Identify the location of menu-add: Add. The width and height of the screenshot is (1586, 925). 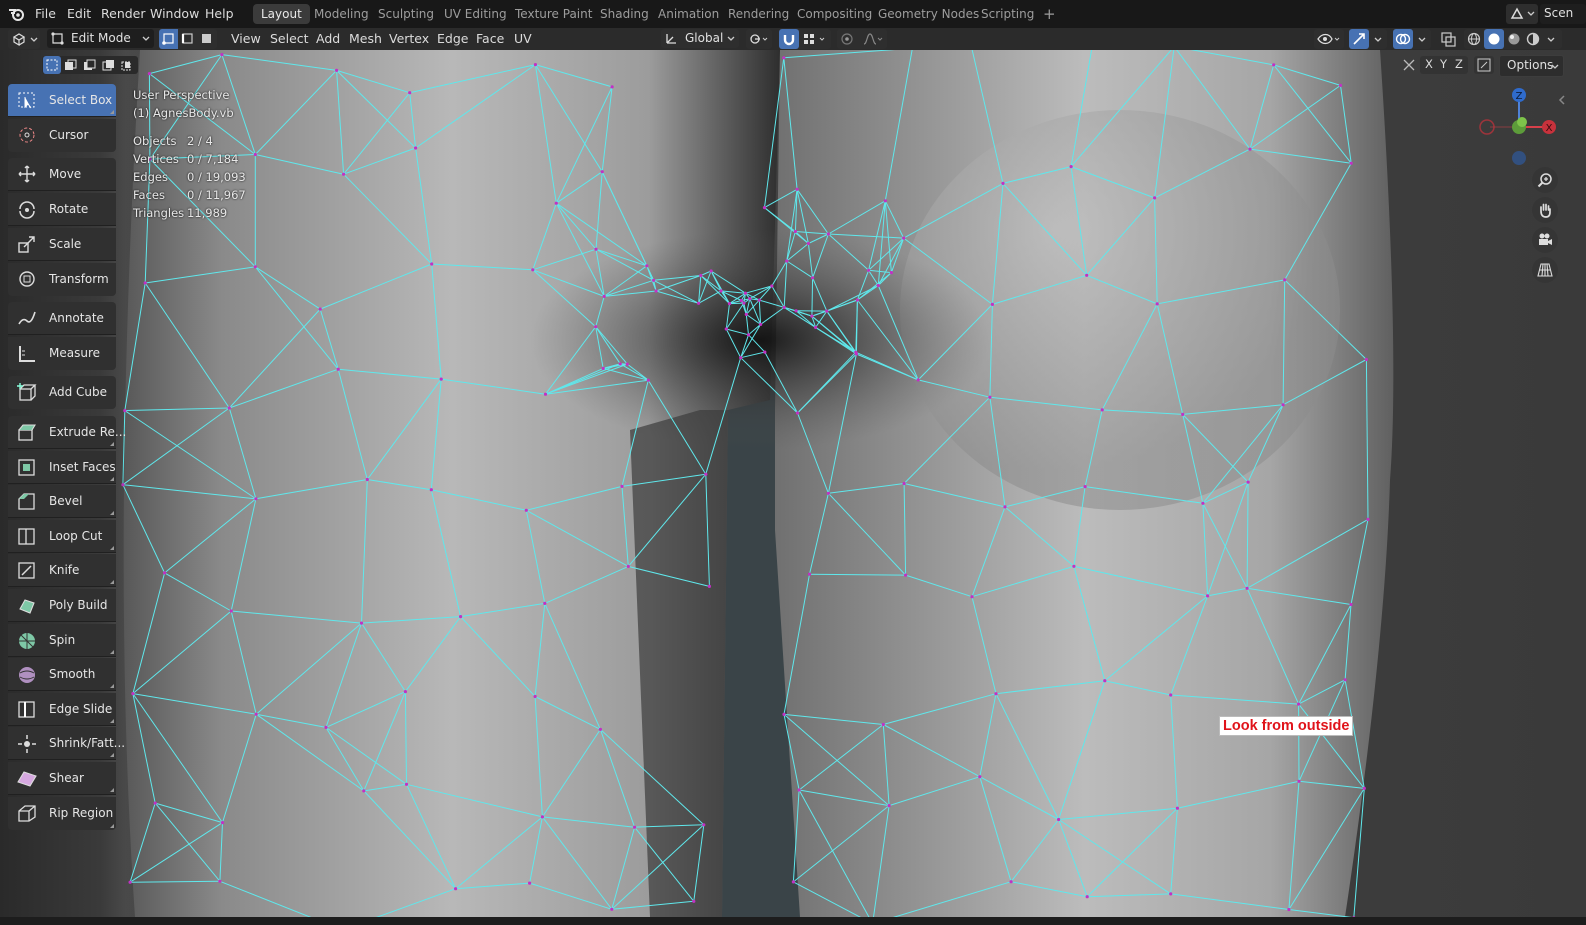
(328, 38).